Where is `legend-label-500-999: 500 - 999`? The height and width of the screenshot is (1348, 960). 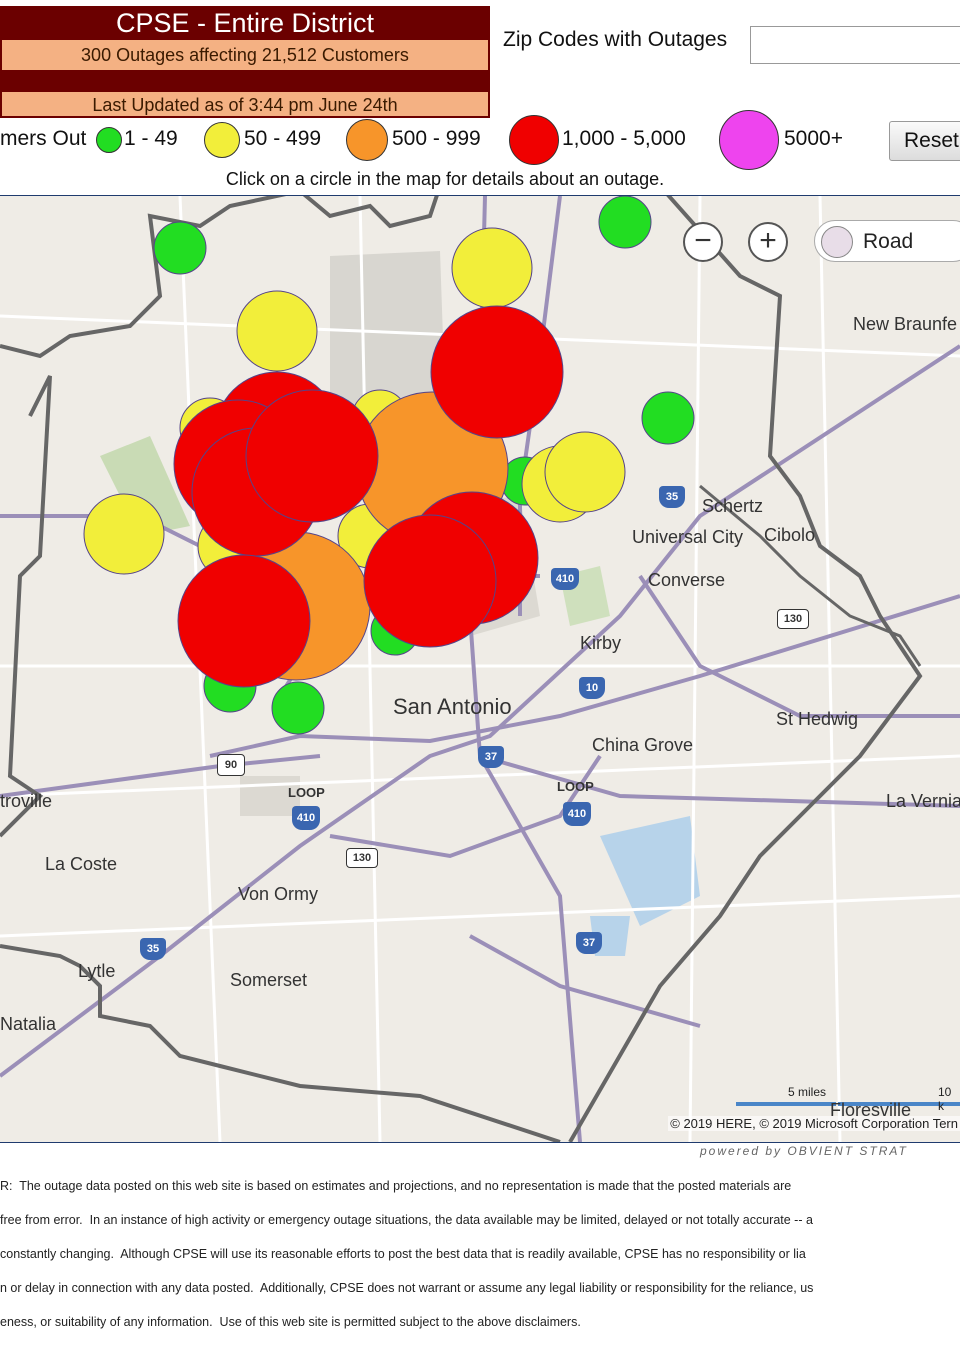 legend-label-500-999: 500 - 999 is located at coordinates (436, 138).